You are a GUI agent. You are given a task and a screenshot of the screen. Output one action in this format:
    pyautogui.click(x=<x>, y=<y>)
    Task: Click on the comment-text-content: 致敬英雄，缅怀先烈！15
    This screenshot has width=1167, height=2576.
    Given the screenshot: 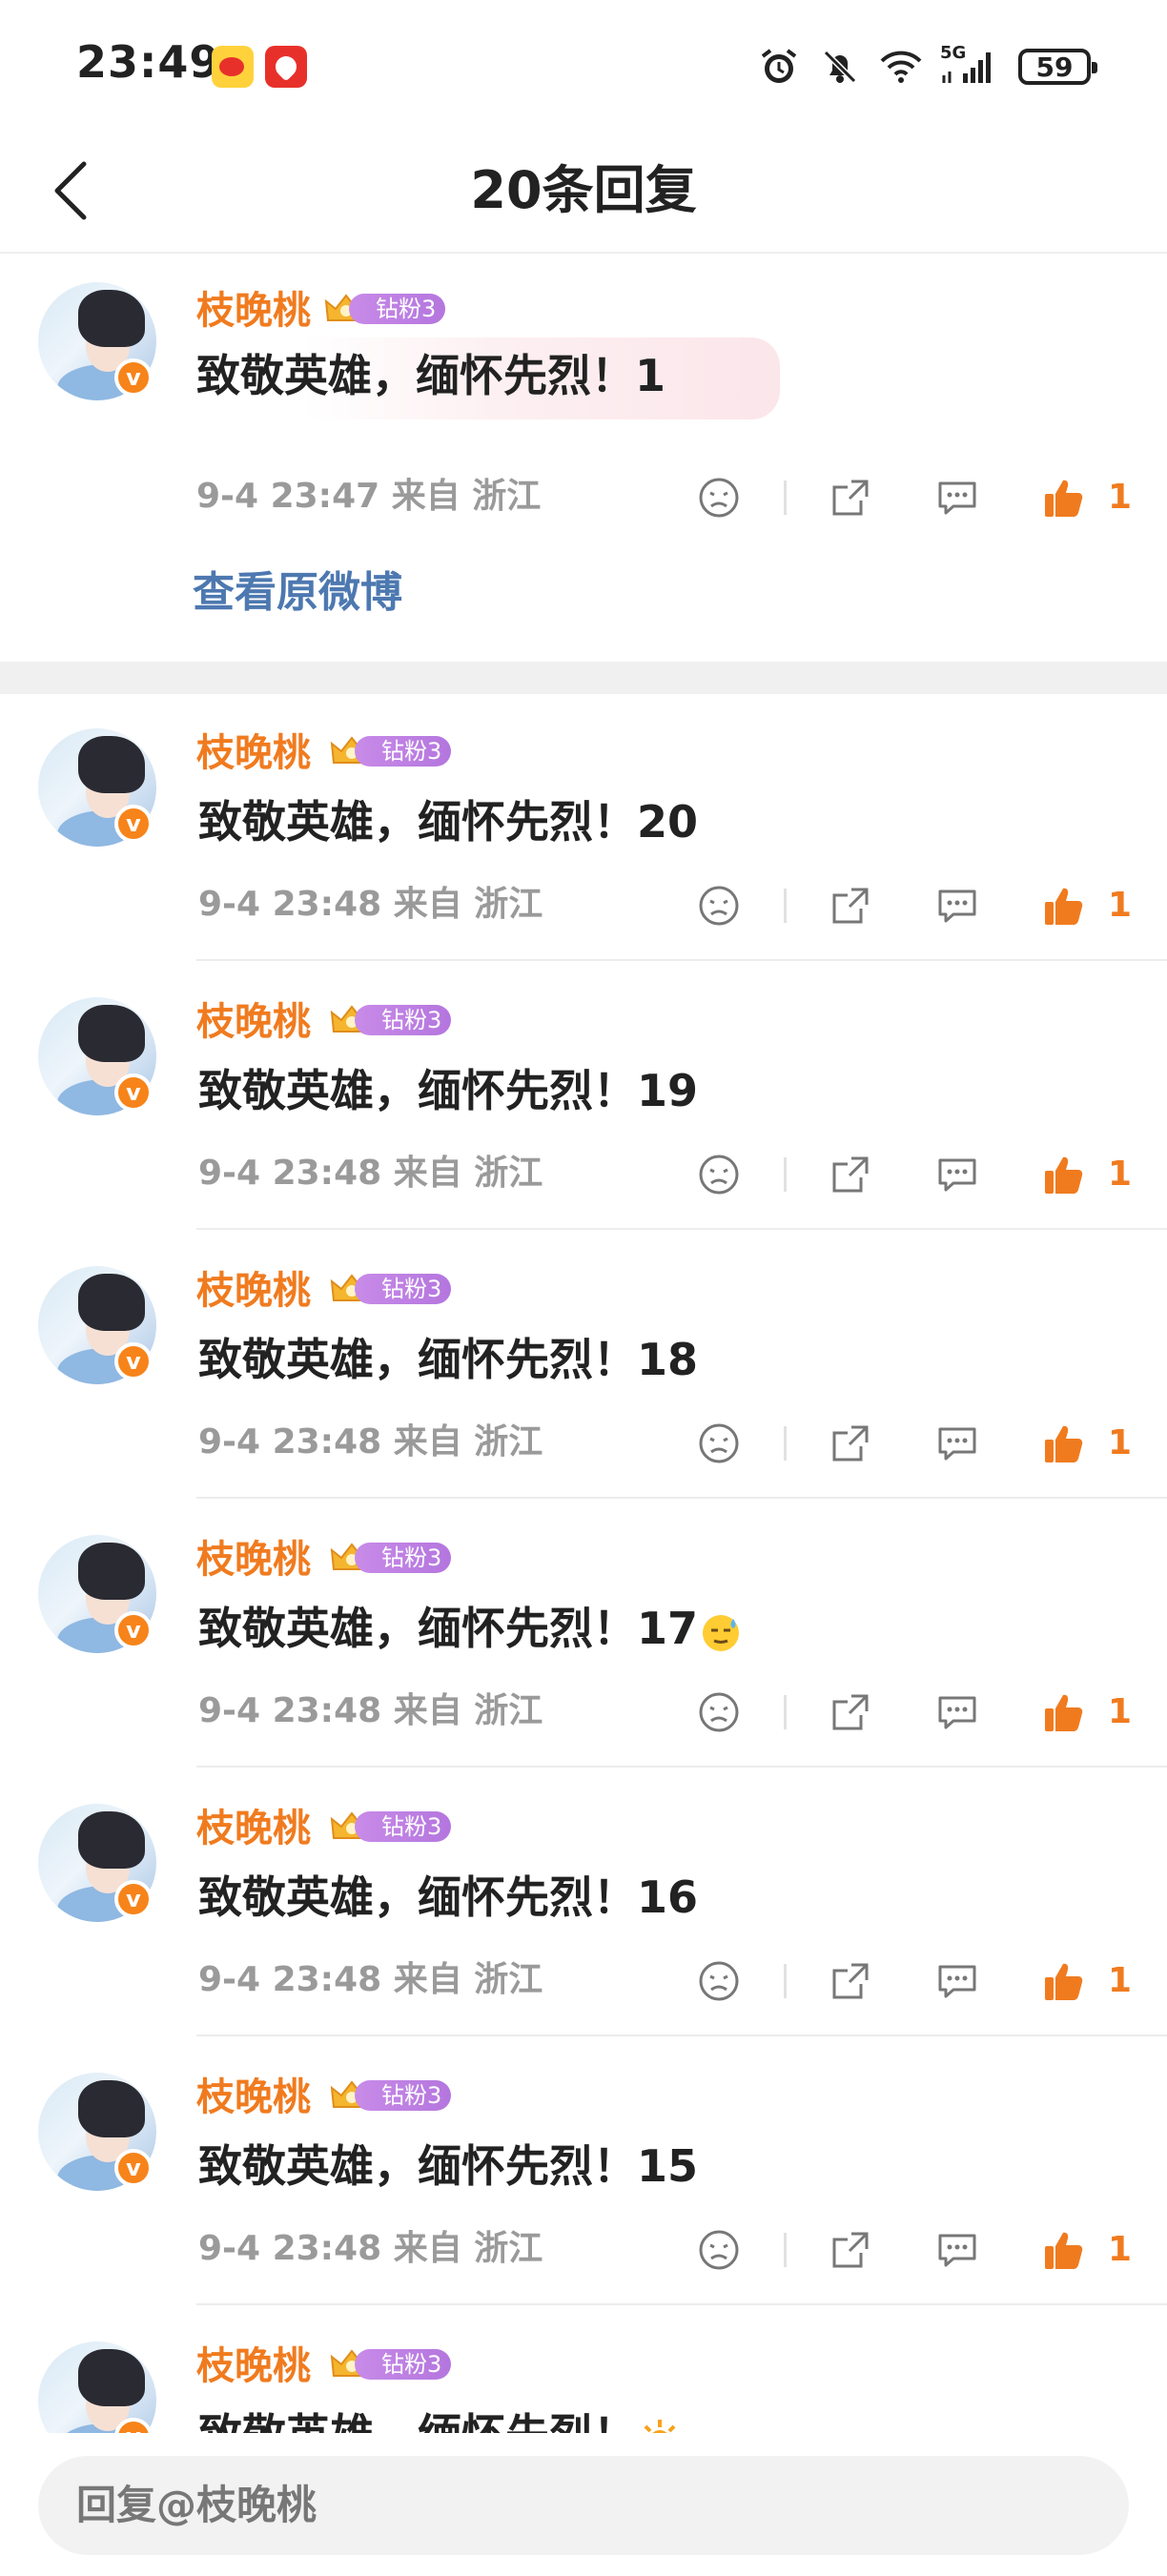 What is the action you would take?
    pyautogui.click(x=448, y=2166)
    